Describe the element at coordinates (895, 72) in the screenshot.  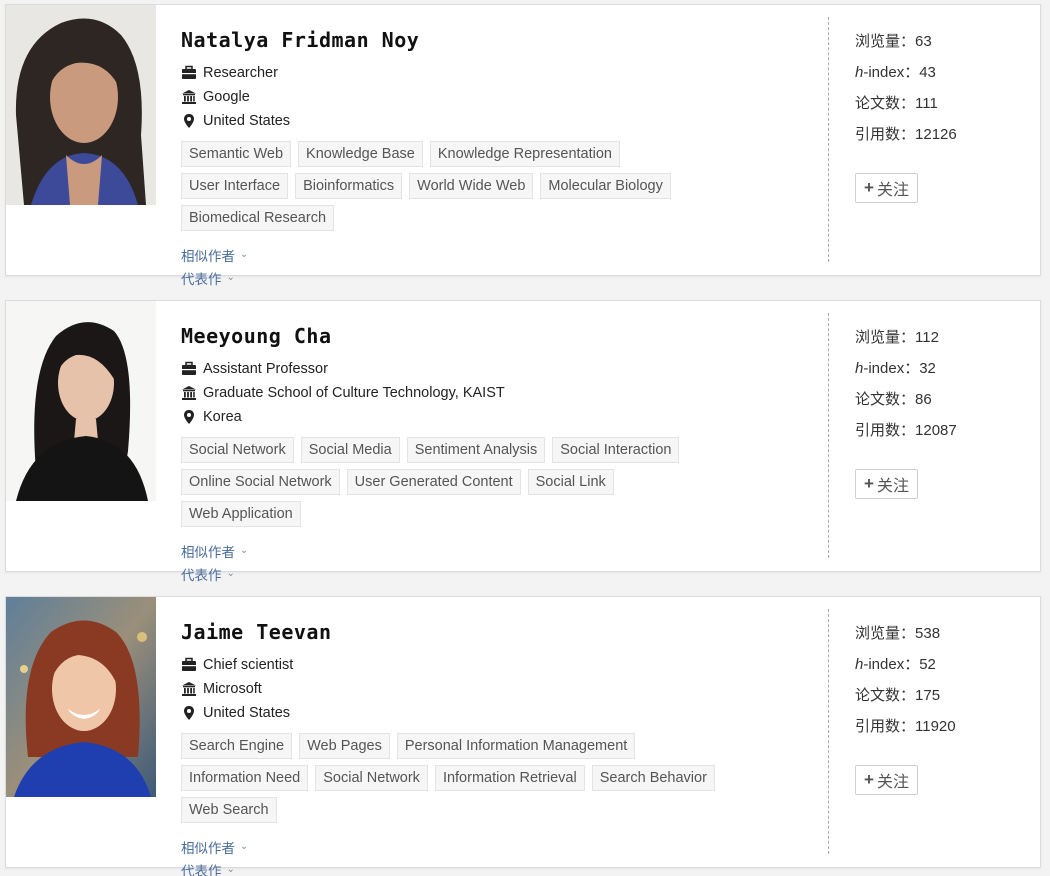
I see `stat-h-index: h-index：43` at that location.